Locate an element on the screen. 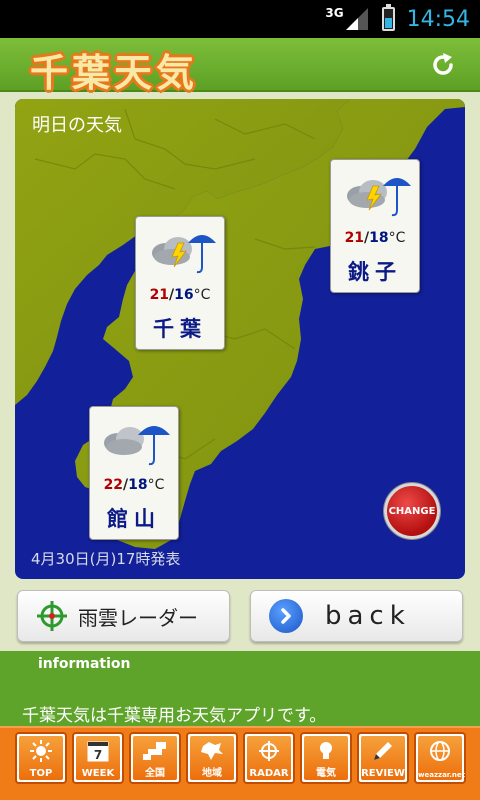 The width and height of the screenshot is (480, 800). weather-card-chiba: 21/16°C 千葉 is located at coordinates (180, 283).